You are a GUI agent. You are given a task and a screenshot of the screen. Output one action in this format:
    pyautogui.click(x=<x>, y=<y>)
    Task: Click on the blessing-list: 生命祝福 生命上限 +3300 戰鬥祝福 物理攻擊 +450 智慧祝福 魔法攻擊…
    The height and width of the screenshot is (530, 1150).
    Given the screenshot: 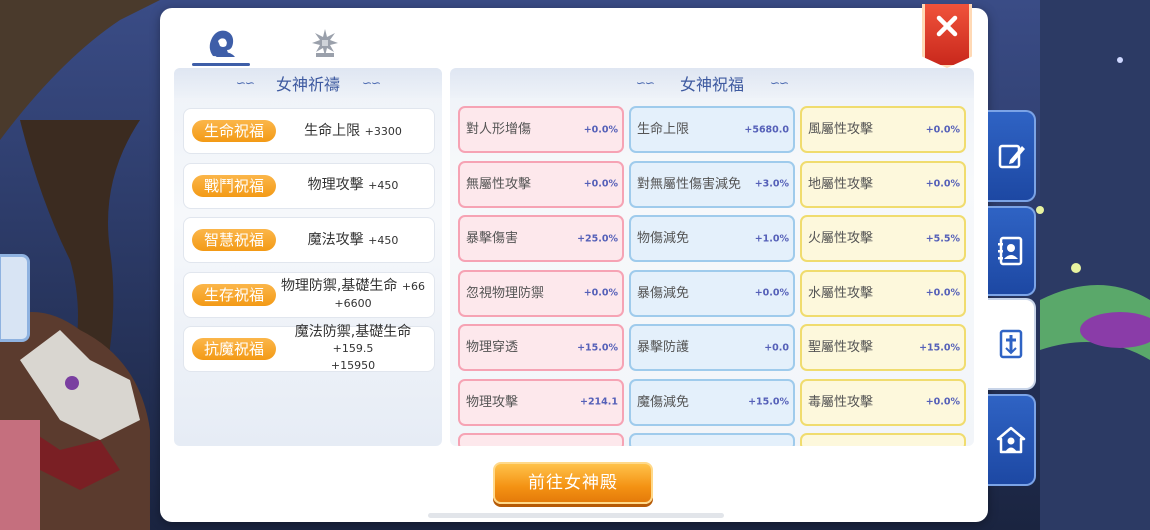 What is the action you would take?
    pyautogui.click(x=309, y=244)
    